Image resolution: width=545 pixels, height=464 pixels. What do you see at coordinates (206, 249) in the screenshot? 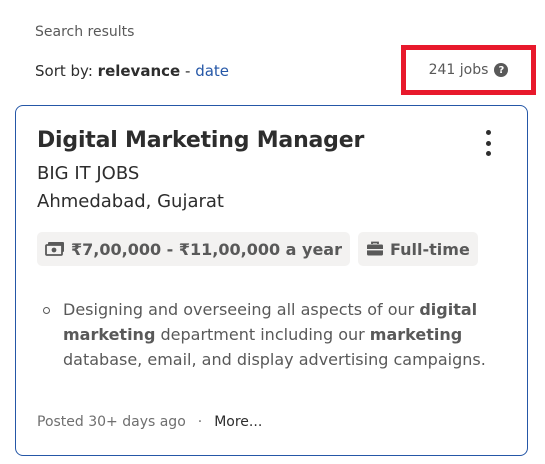
I see `salary-text: ₹7,00,000 - ₹11,00,000 a year` at bounding box center [206, 249].